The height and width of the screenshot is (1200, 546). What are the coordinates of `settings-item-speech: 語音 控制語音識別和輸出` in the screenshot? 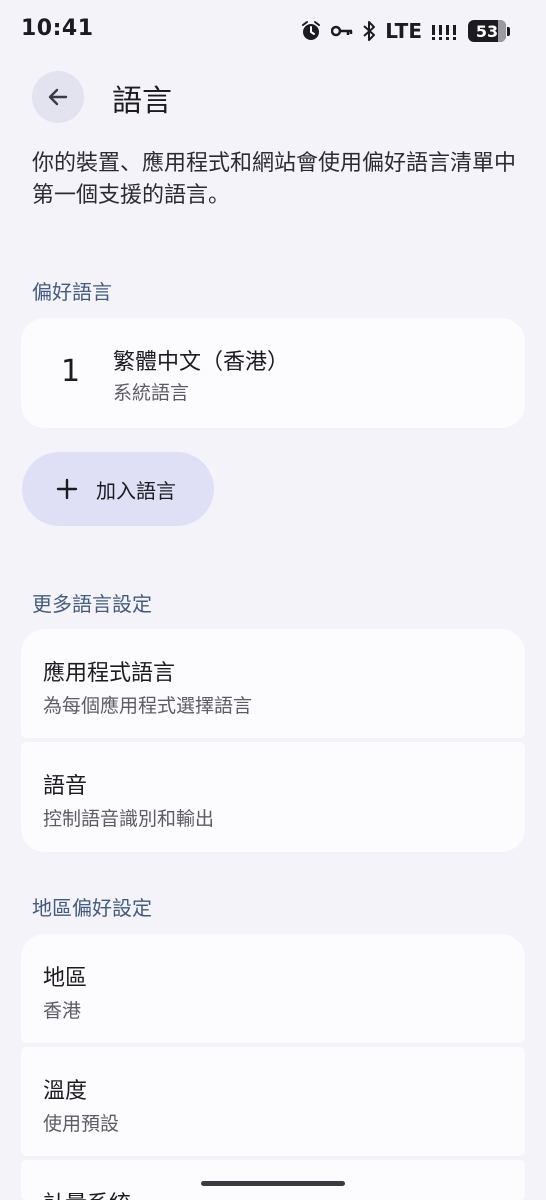 It's located at (273, 797).